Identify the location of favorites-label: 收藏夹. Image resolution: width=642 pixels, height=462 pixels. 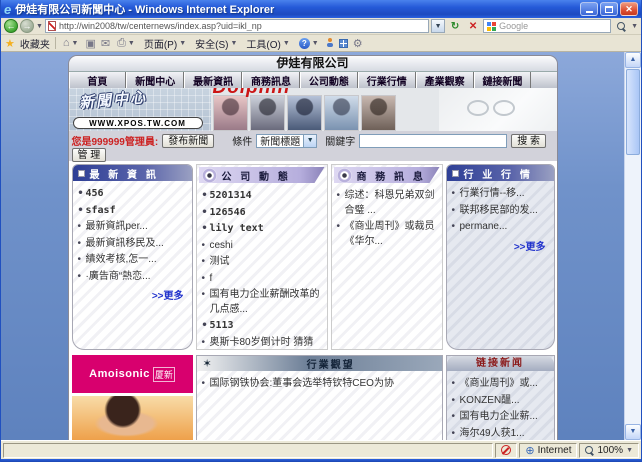
(35, 43).